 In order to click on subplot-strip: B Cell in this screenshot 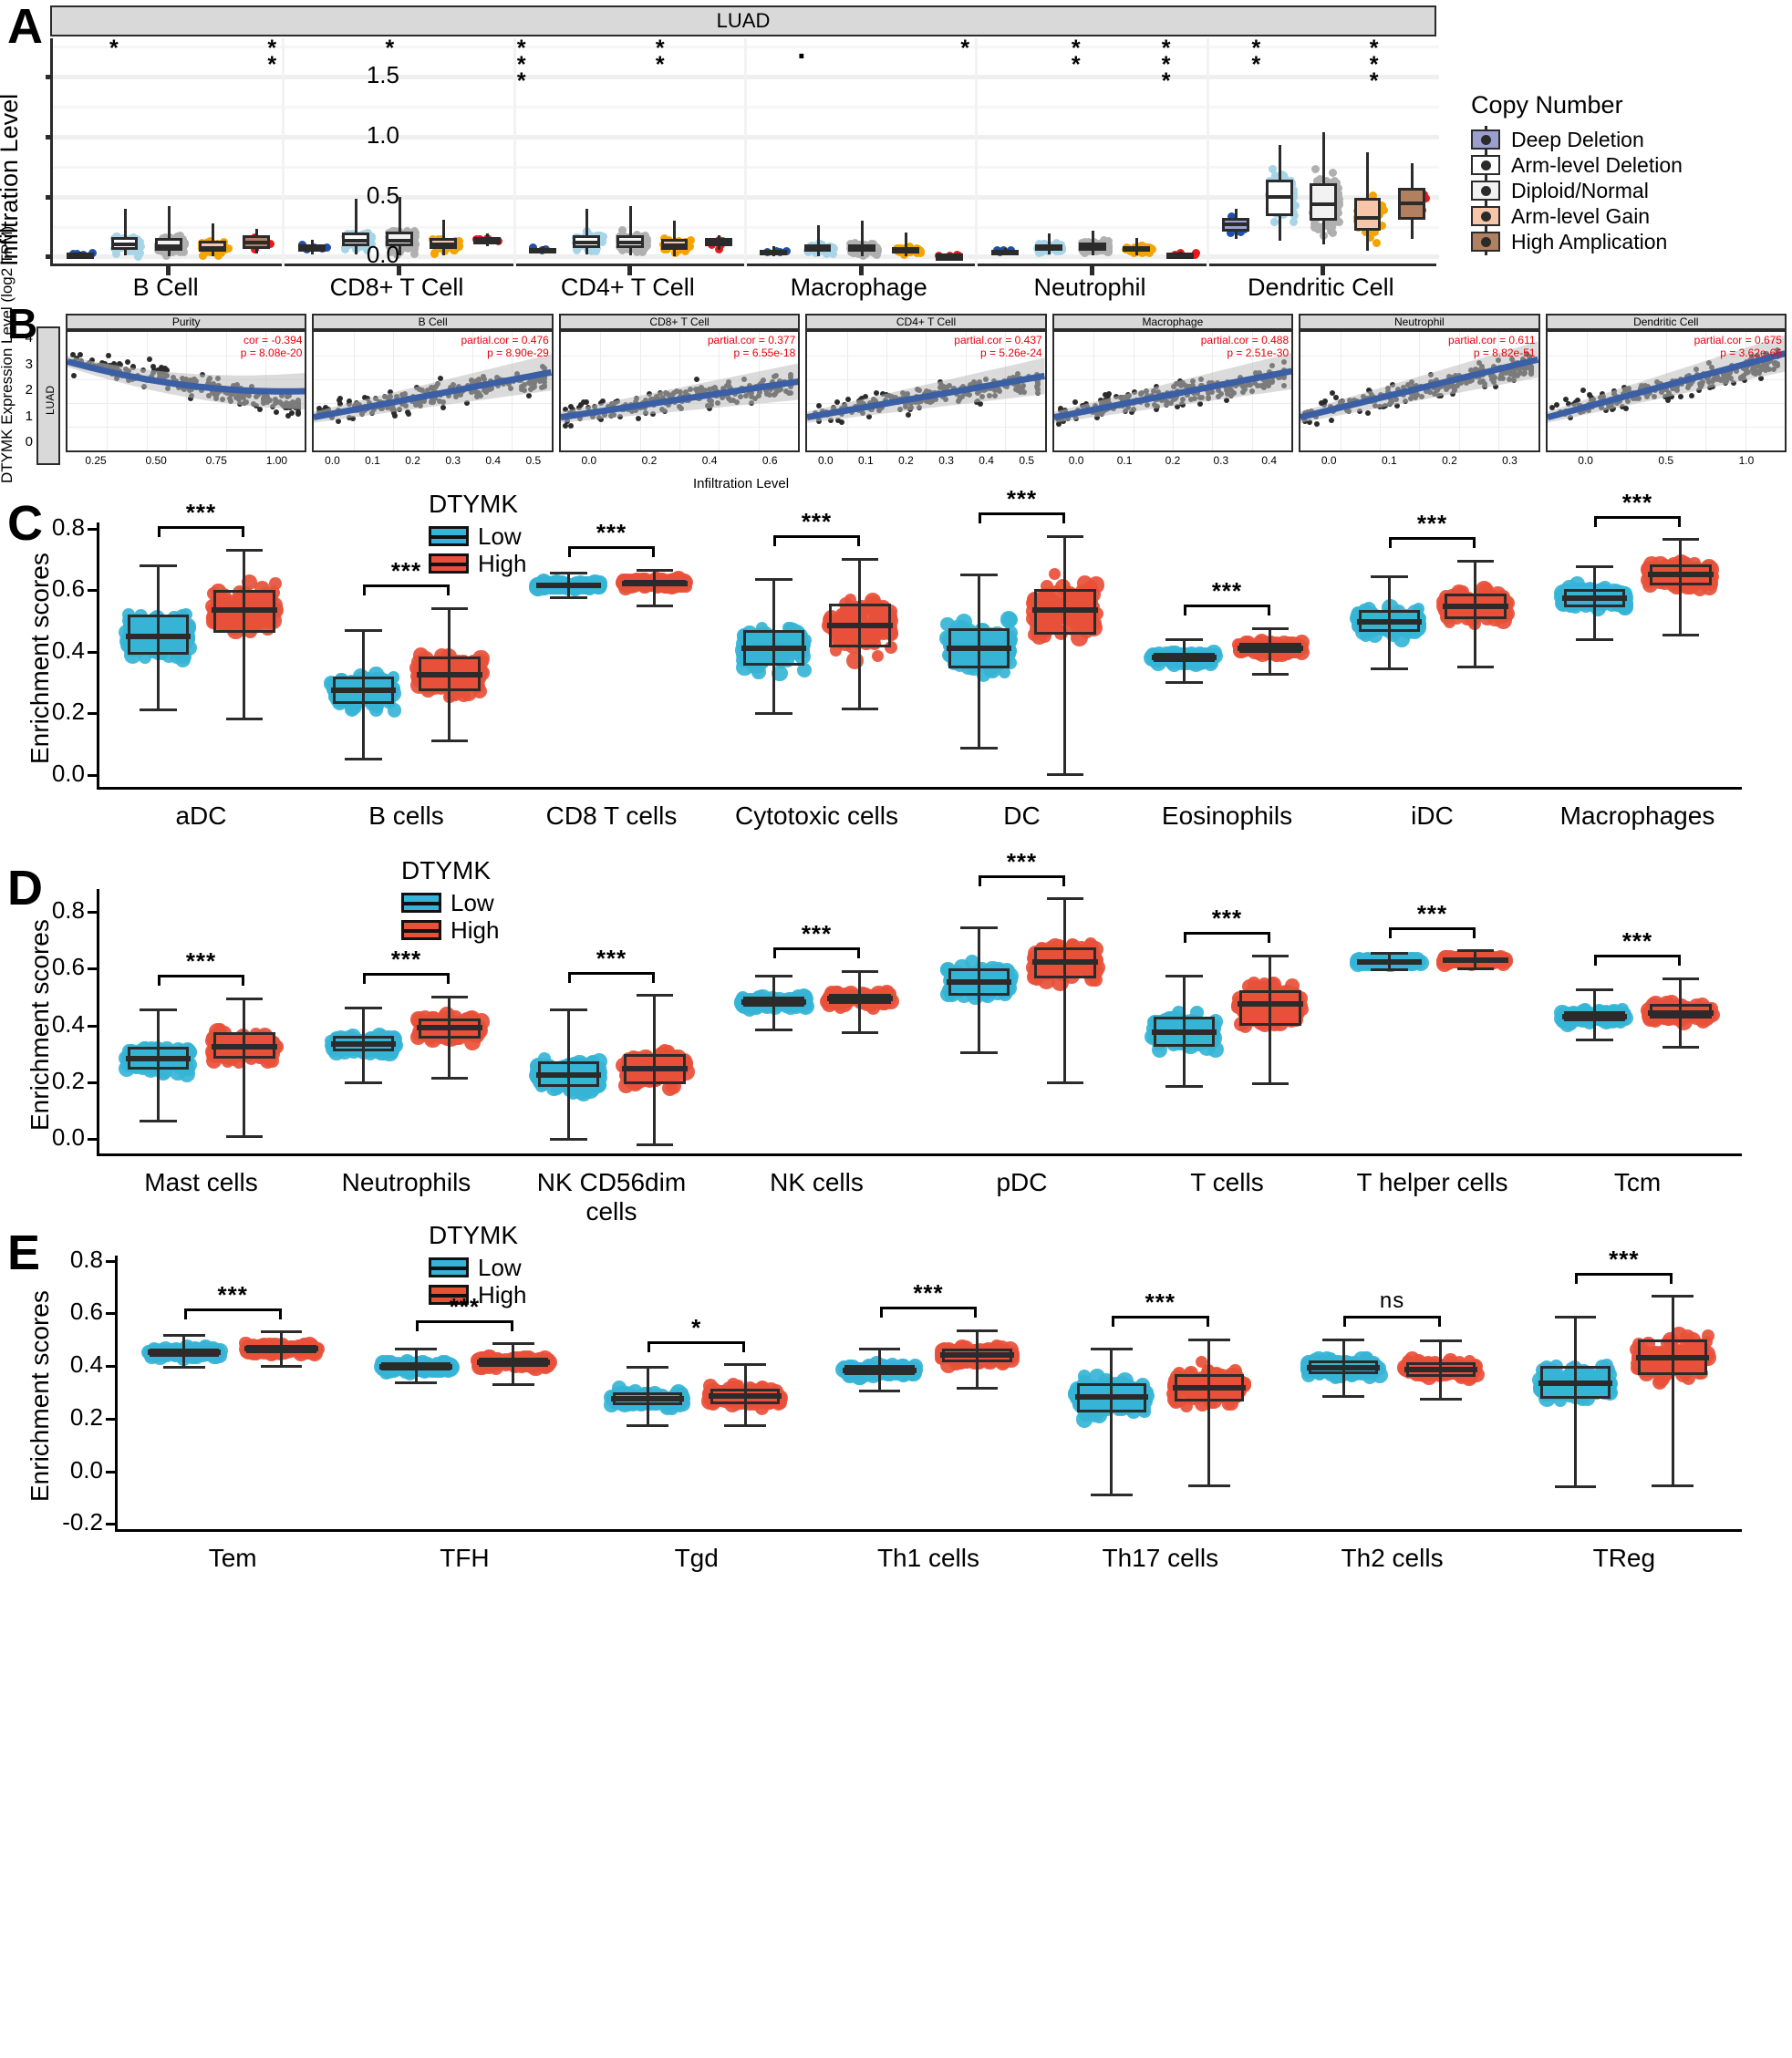, I will do `click(433, 322)`.